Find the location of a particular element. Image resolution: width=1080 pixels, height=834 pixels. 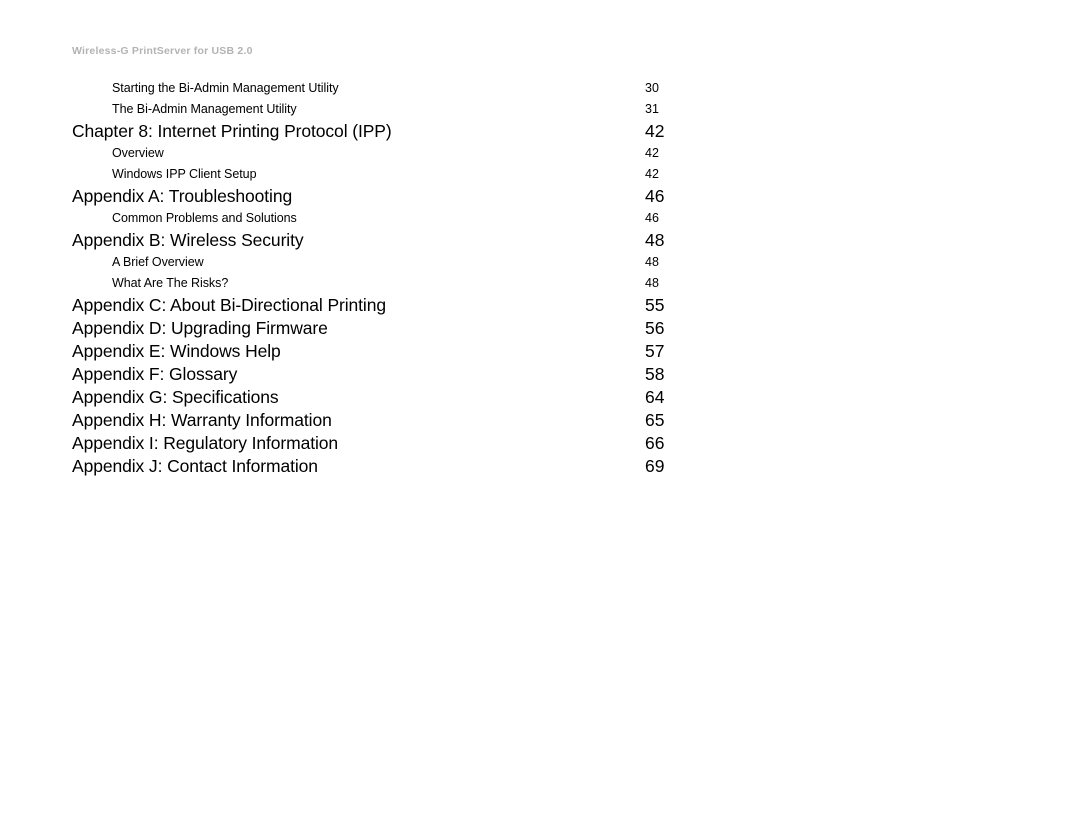

toc-entry-title: Appendix J: Contact Information is located at coordinates (195, 466).